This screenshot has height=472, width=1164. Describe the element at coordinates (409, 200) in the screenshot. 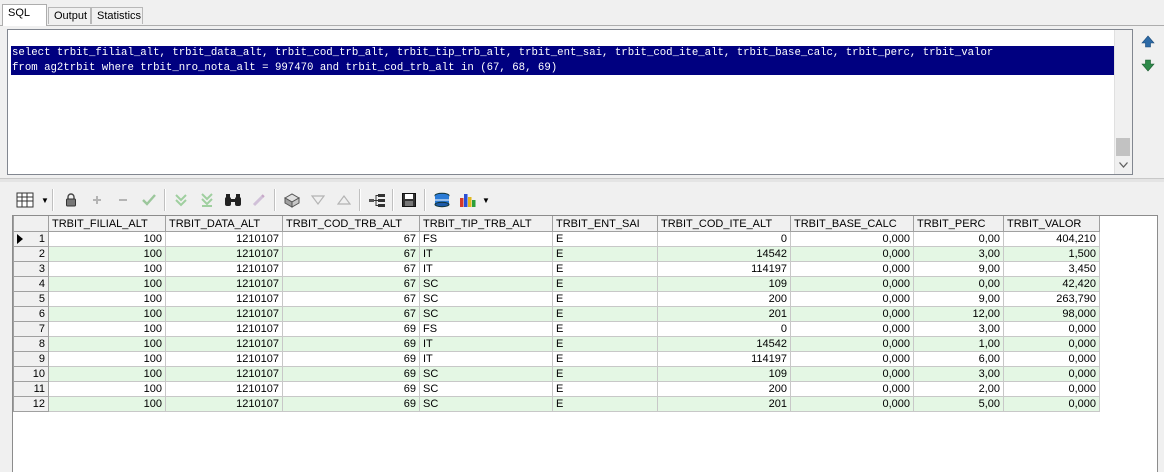

I see `save-icon` at that location.